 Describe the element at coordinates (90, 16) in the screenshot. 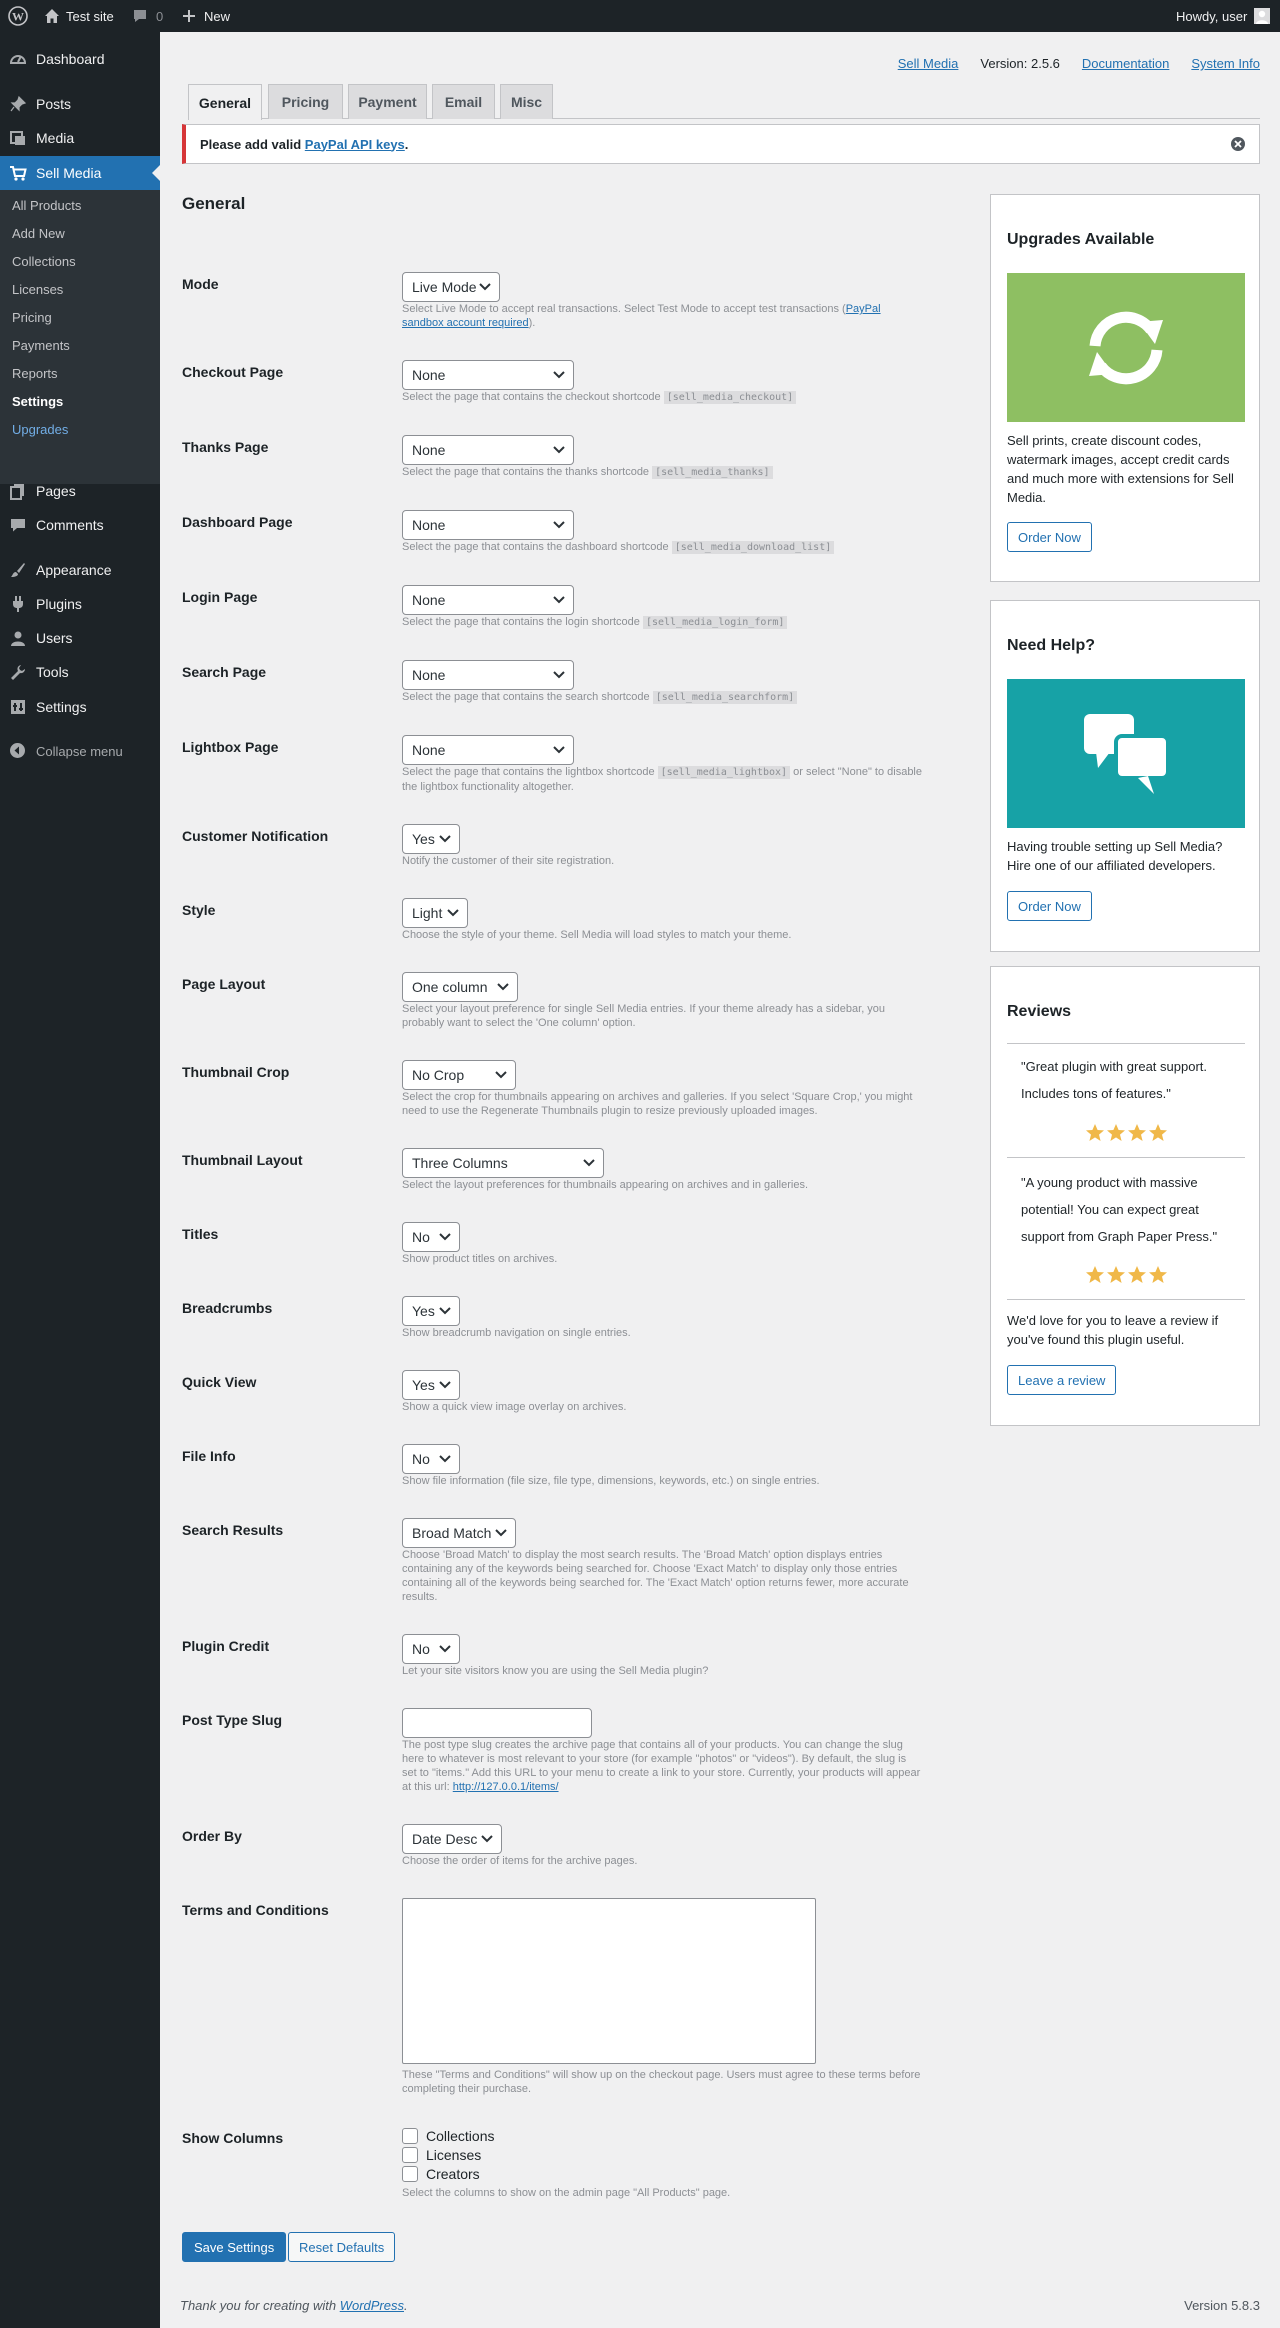

I see `site-name-link: Test site` at that location.